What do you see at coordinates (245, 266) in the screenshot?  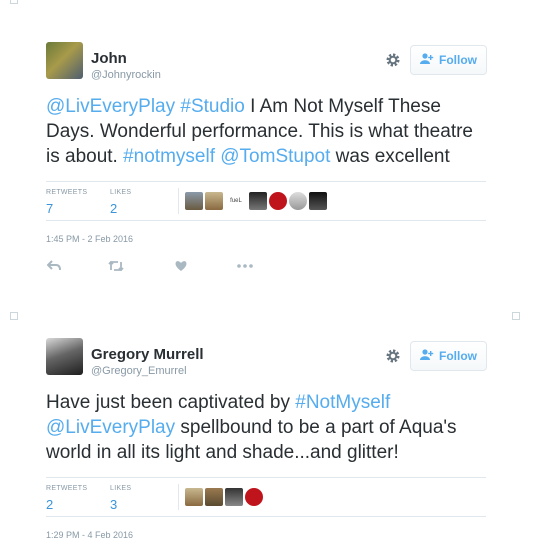 I see `more-icon` at bounding box center [245, 266].